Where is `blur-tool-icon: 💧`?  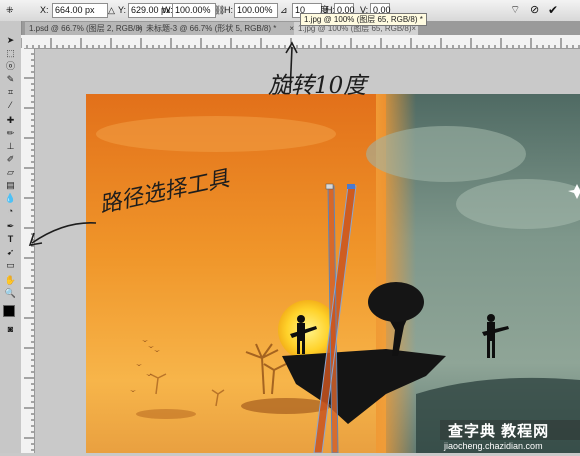
blur-tool-icon: 💧 is located at coordinates (10, 198).